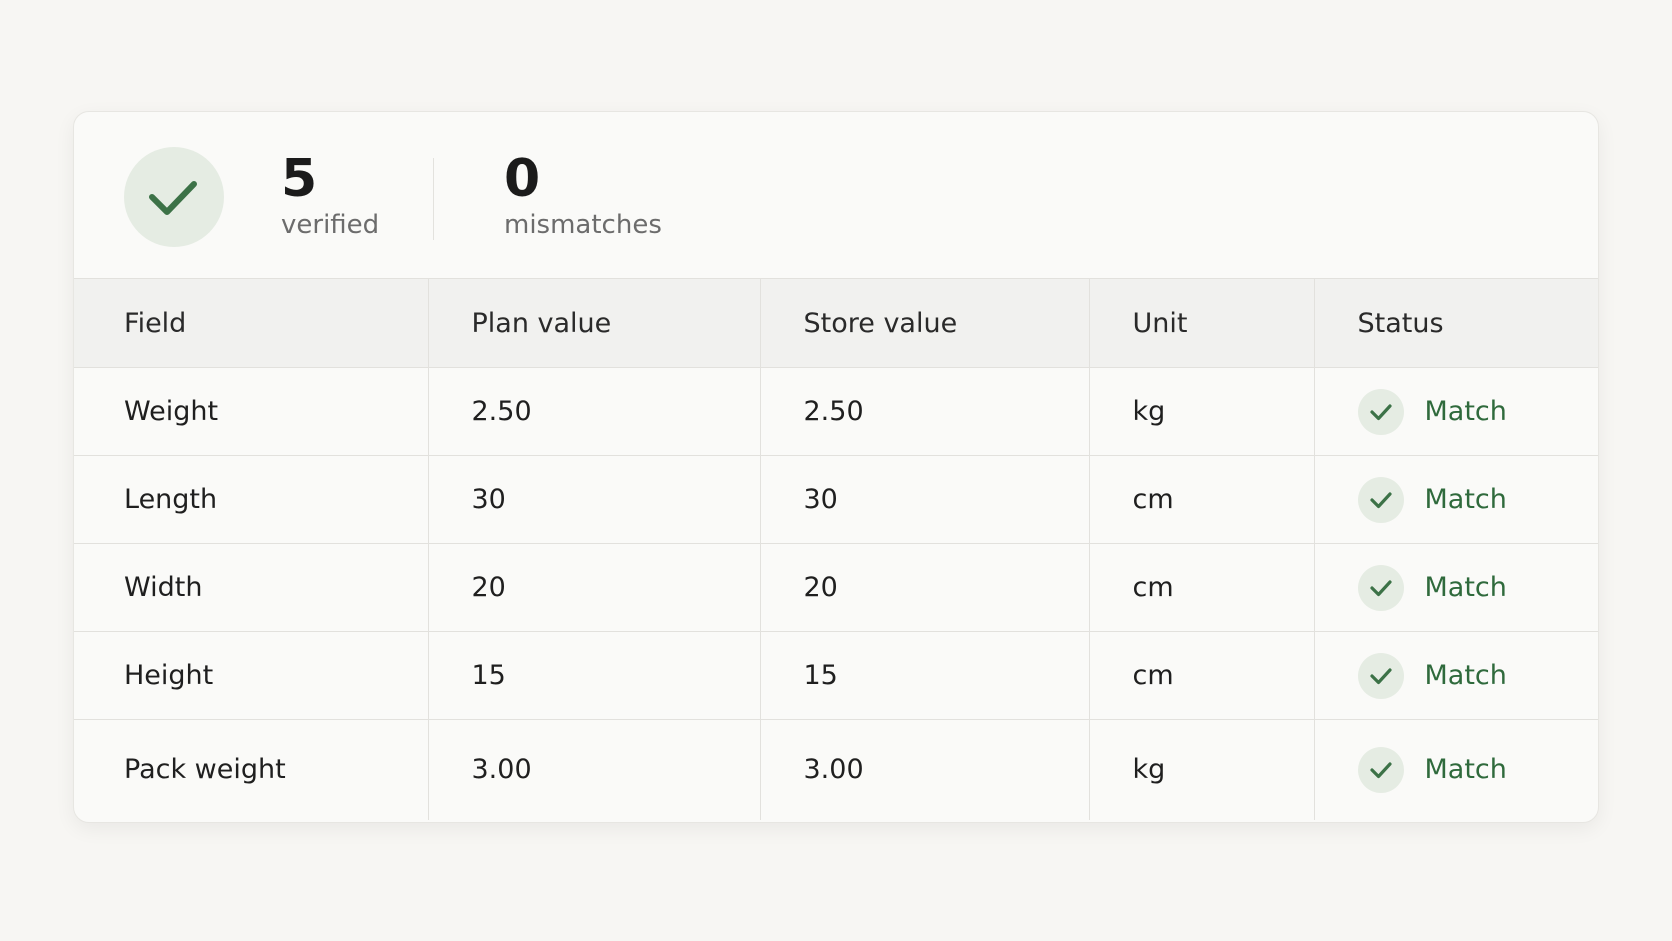 This screenshot has width=1672, height=941. I want to click on plan-value-cell: 15, so click(594, 675).